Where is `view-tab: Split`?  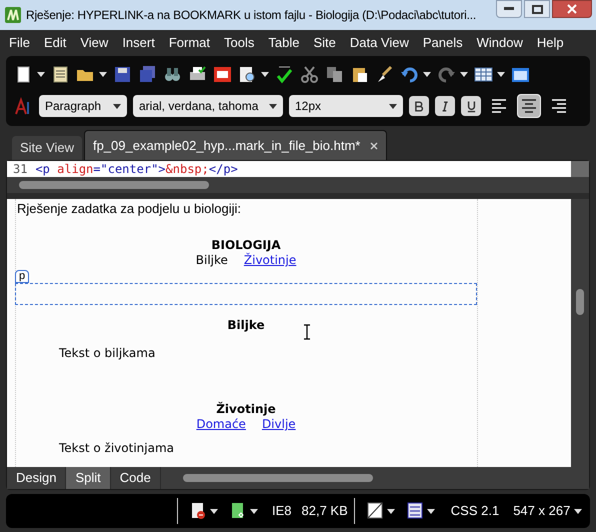 view-tab: Split is located at coordinates (88, 478).